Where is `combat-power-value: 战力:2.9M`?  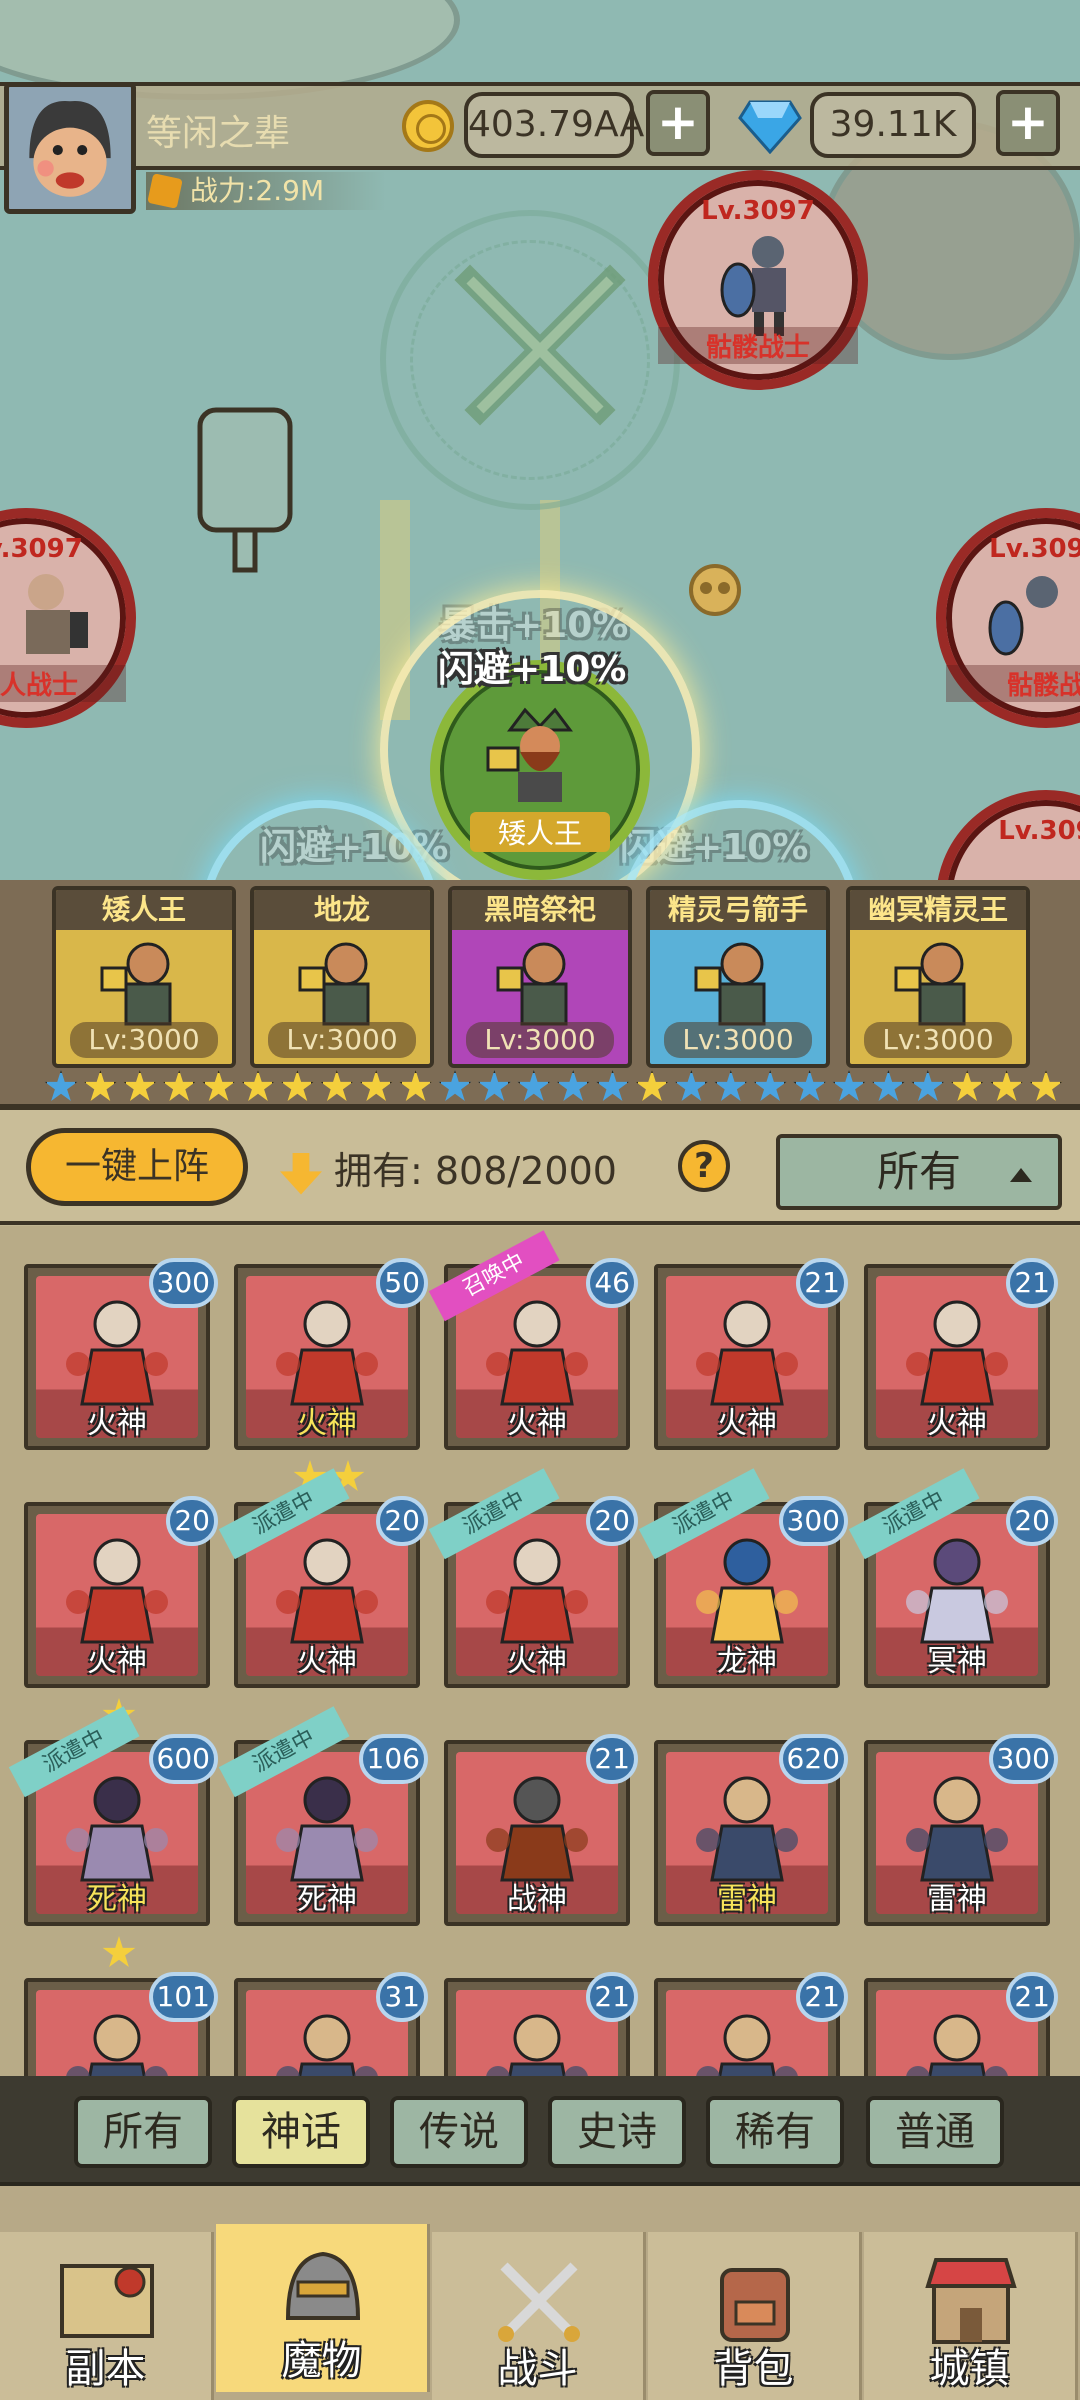 combat-power-value: 战力:2.9M is located at coordinates (257, 190).